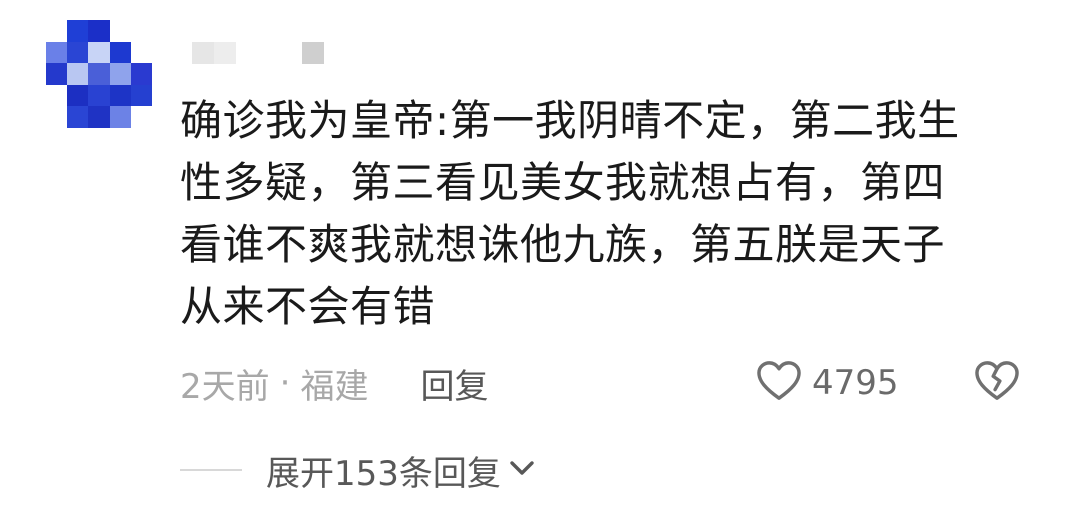 The height and width of the screenshot is (520, 1078). I want to click on reply-button: 回复, so click(454, 383).